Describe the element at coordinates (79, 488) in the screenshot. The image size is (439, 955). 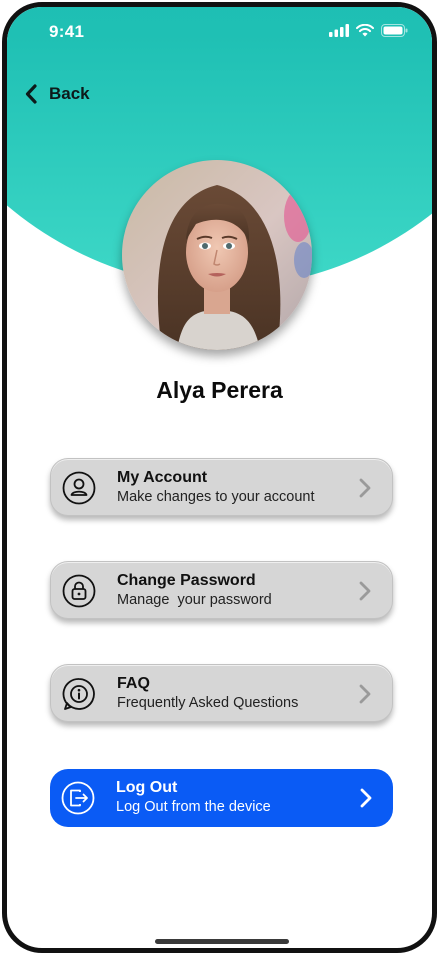
I see `user-icon` at that location.